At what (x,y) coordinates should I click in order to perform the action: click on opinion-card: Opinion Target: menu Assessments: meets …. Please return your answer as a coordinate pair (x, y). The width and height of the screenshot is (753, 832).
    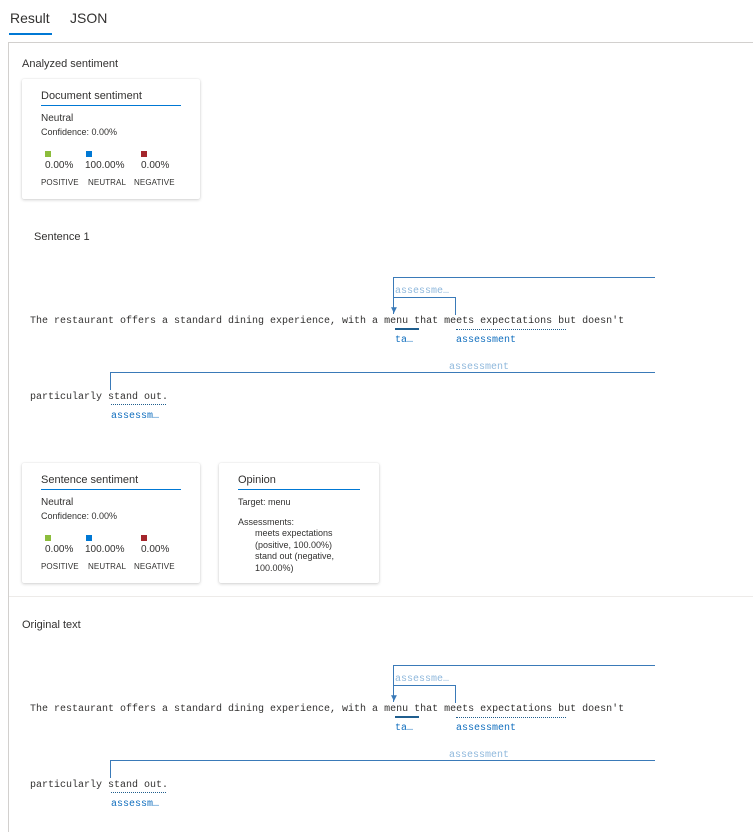
    Looking at the image, I should click on (299, 523).